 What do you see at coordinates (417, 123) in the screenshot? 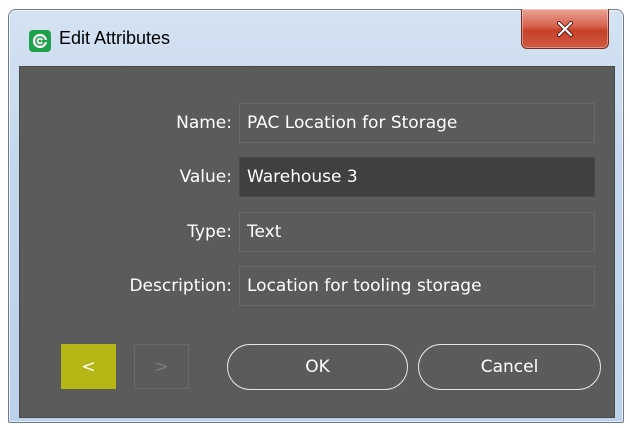
I see `name-field: PAC Location for Storage` at bounding box center [417, 123].